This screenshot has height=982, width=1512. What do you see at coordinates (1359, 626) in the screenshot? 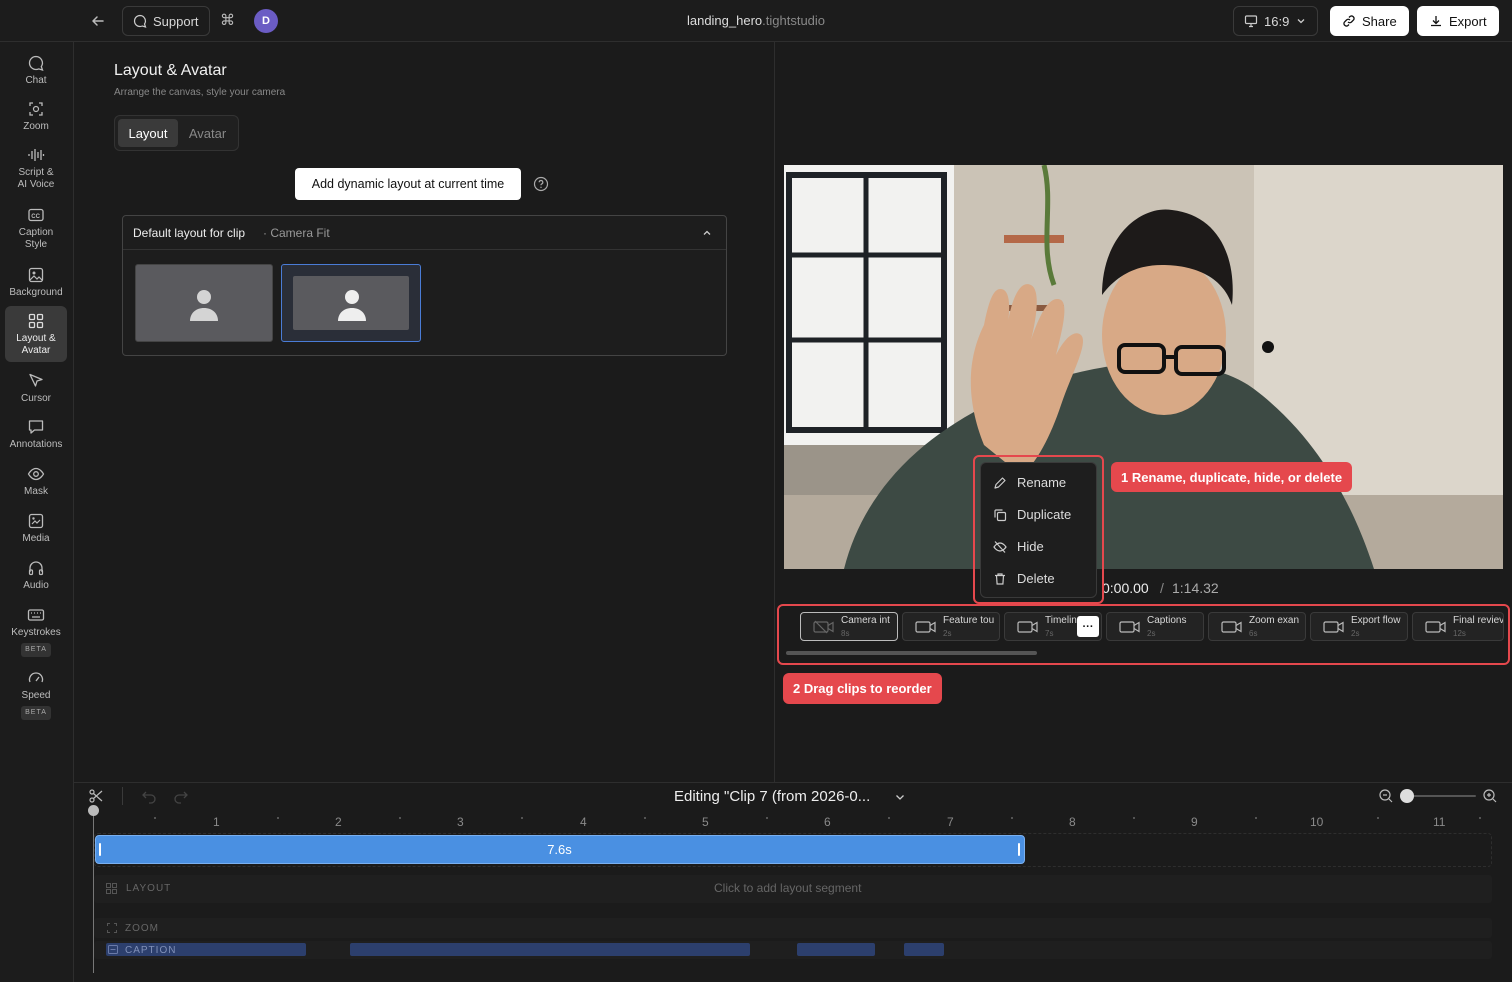
I see `clip-card: Export flow 2s` at bounding box center [1359, 626].